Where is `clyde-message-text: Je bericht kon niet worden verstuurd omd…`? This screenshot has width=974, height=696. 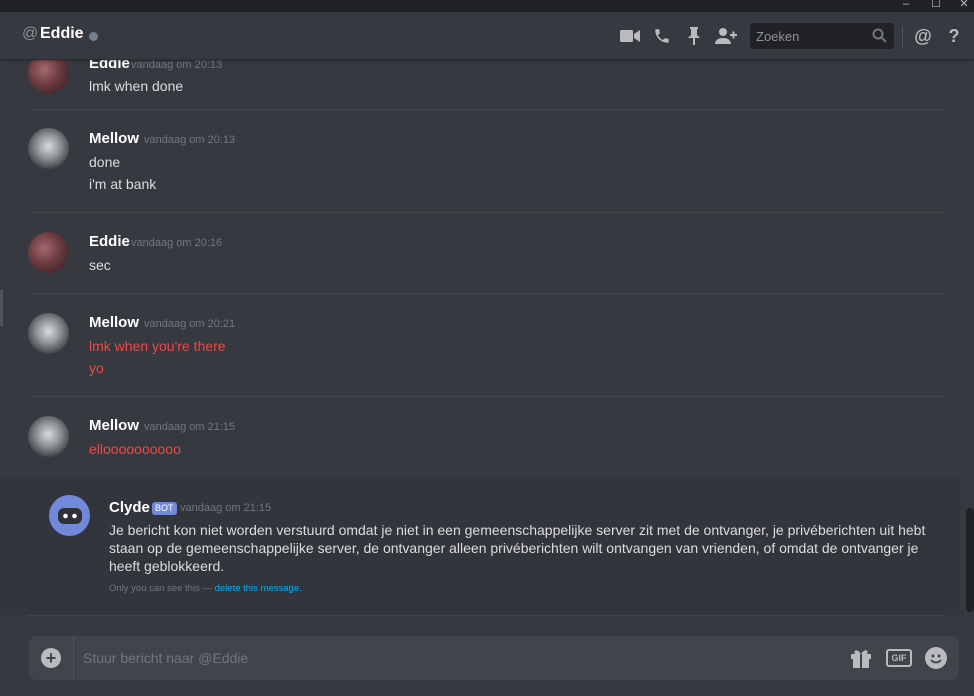 clyde-message-text: Je bericht kon niet worden verstuurd omd… is located at coordinates (517, 548).